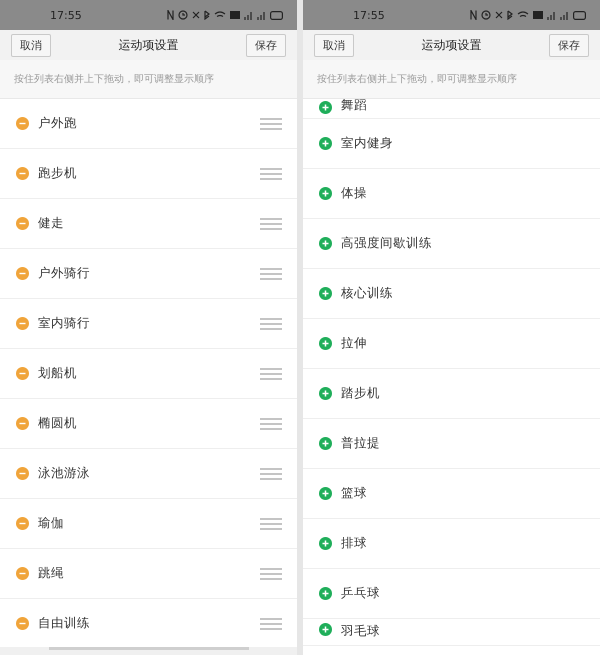 The height and width of the screenshot is (655, 600). I want to click on sport-name: 室内骑行, so click(64, 323).